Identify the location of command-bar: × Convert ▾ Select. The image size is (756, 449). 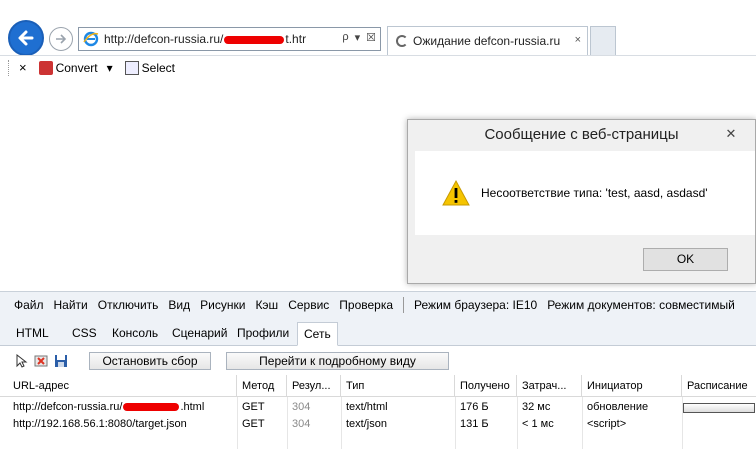
(378, 67).